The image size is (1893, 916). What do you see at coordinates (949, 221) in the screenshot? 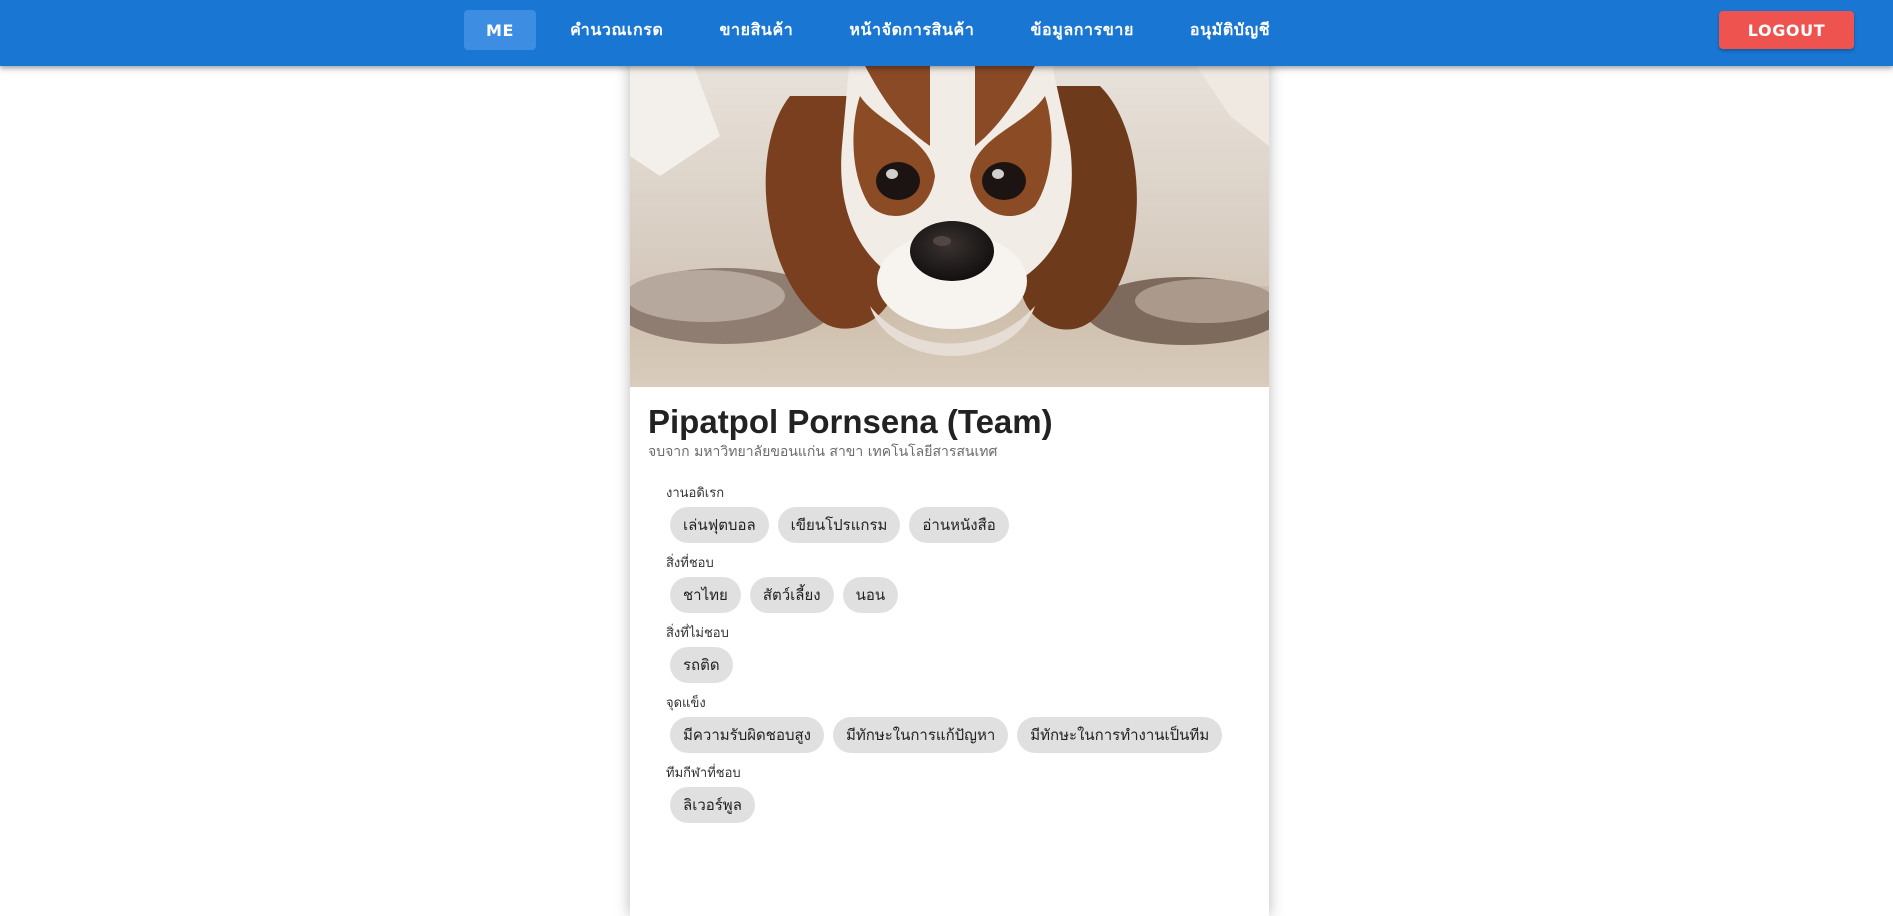
I see `profile-photo` at bounding box center [949, 221].